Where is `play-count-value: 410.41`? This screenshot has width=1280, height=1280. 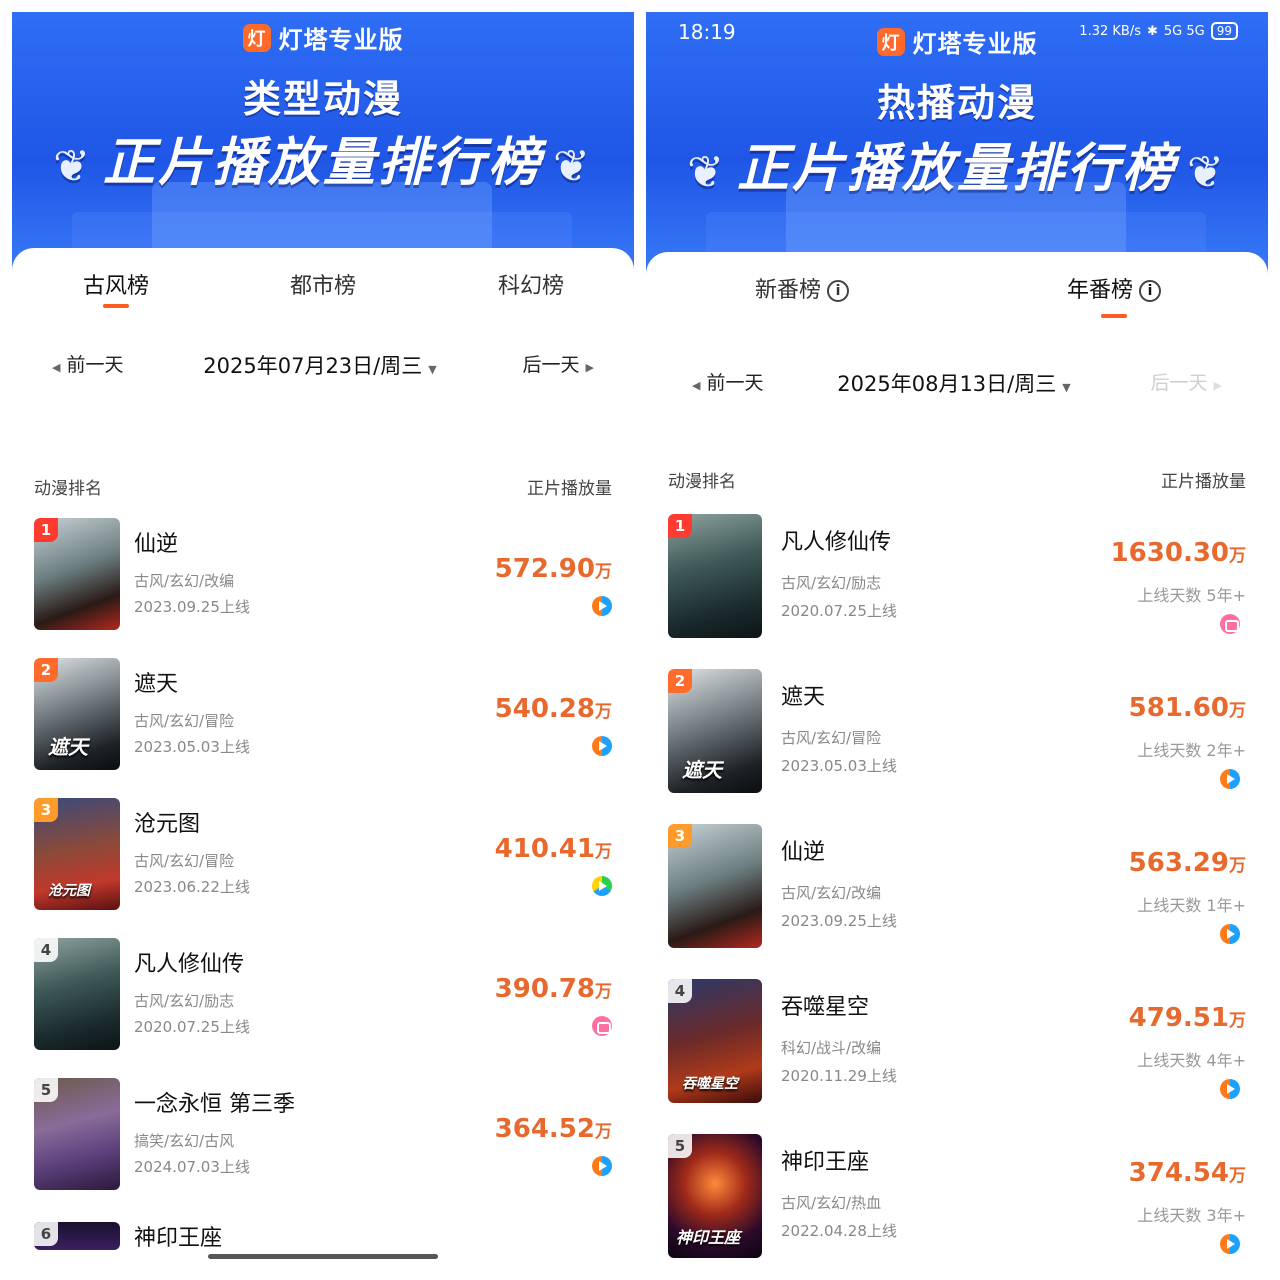 play-count-value: 410.41 is located at coordinates (544, 849).